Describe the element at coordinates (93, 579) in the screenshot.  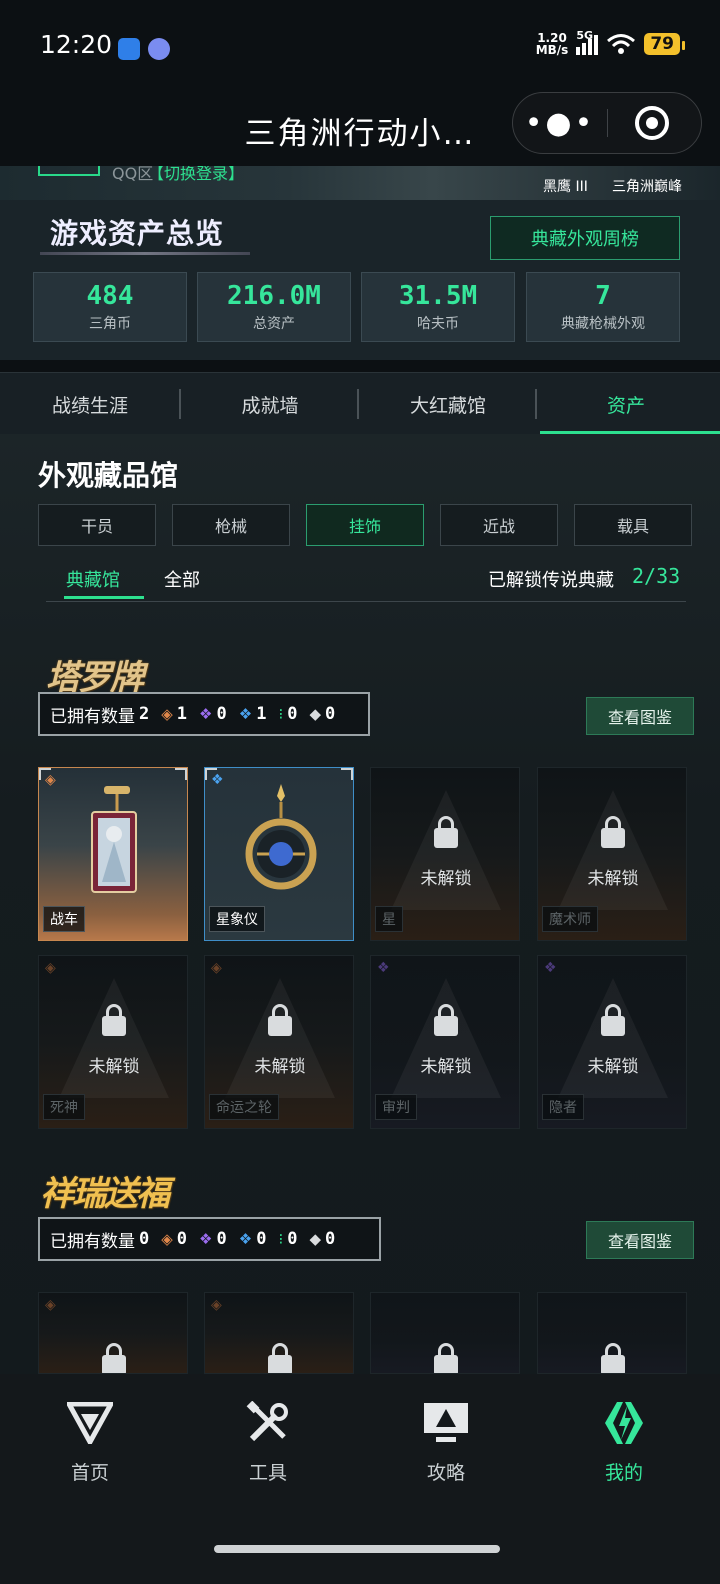
I see `sub-tab-collection: 典藏馆` at that location.